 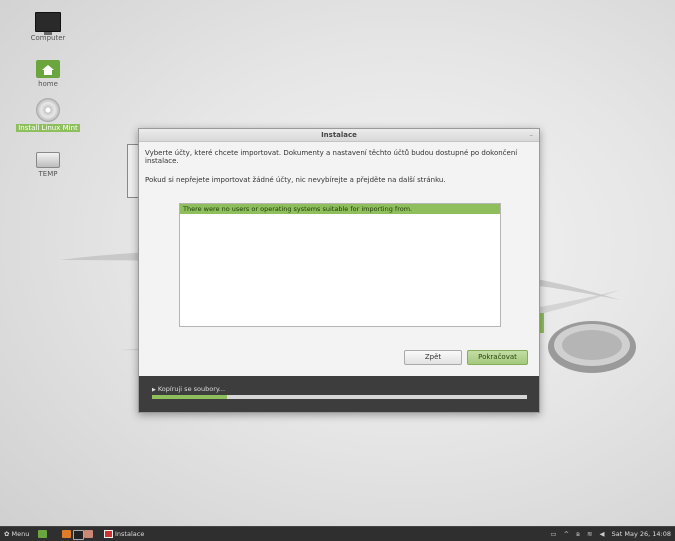 I want to click on desktop-icon-label: Install Linux Mint, so click(x=48, y=128).